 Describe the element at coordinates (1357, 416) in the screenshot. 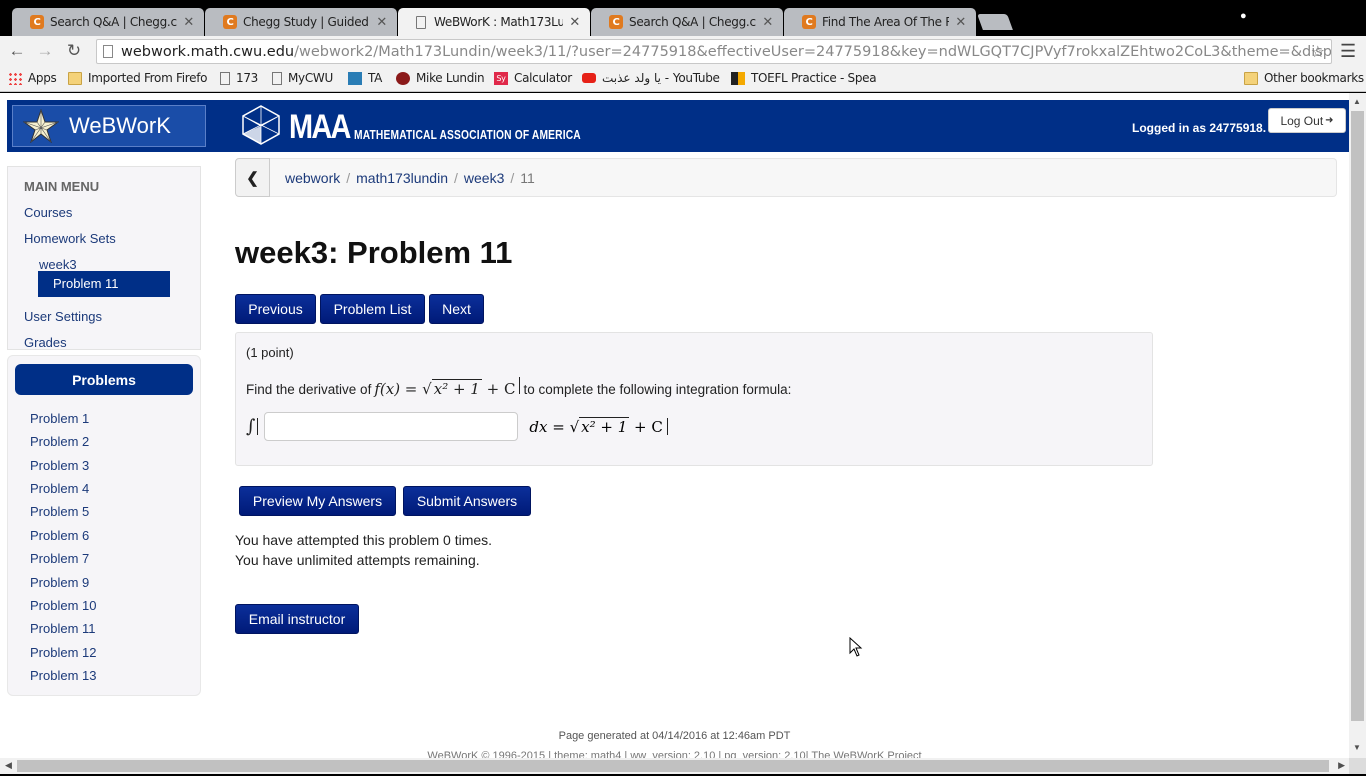

I see `vertical-scroll-thumb` at that location.